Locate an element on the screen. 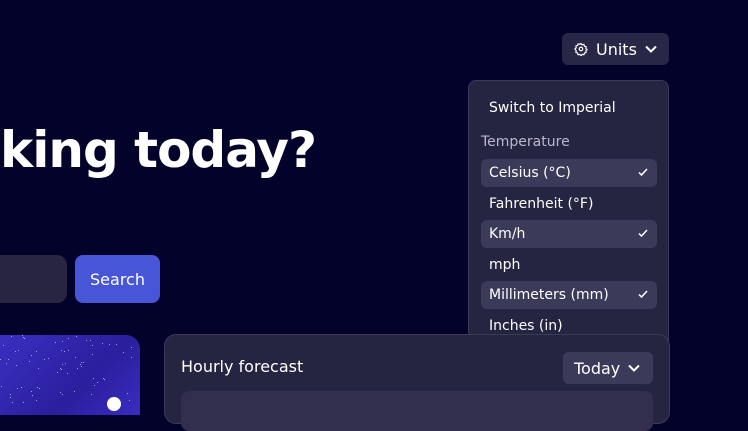 Image resolution: width=748 pixels, height=431 pixels. switch-to-imperial-option: Switch to Imperial is located at coordinates (552, 108).